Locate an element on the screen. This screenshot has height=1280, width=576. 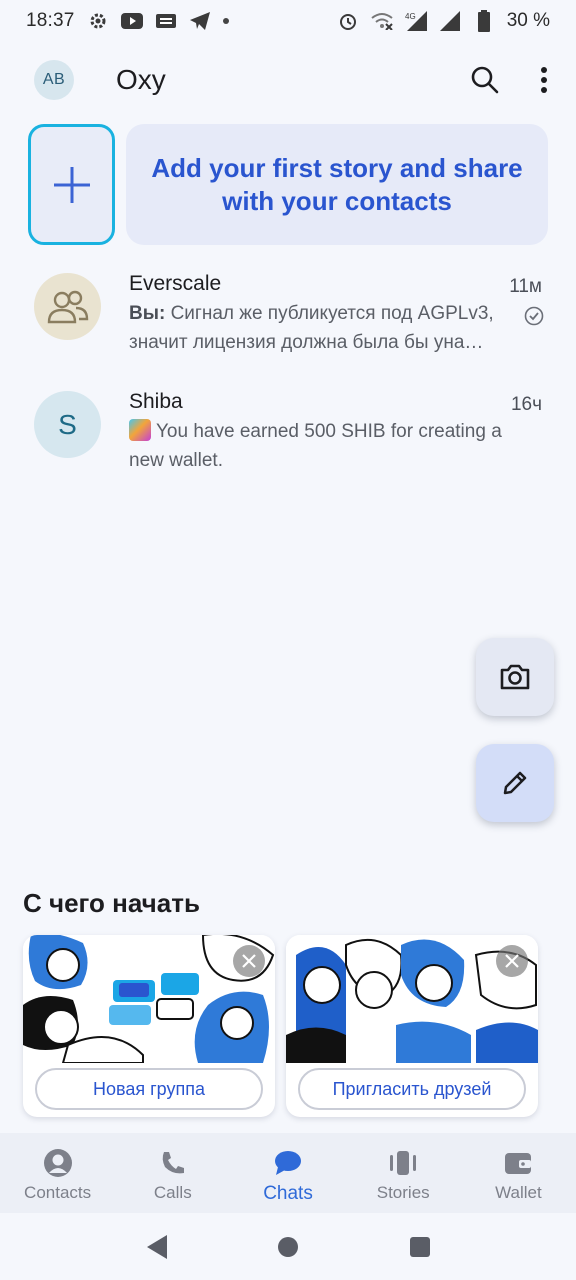
recents-square-icon is located at coordinates (420, 1246).